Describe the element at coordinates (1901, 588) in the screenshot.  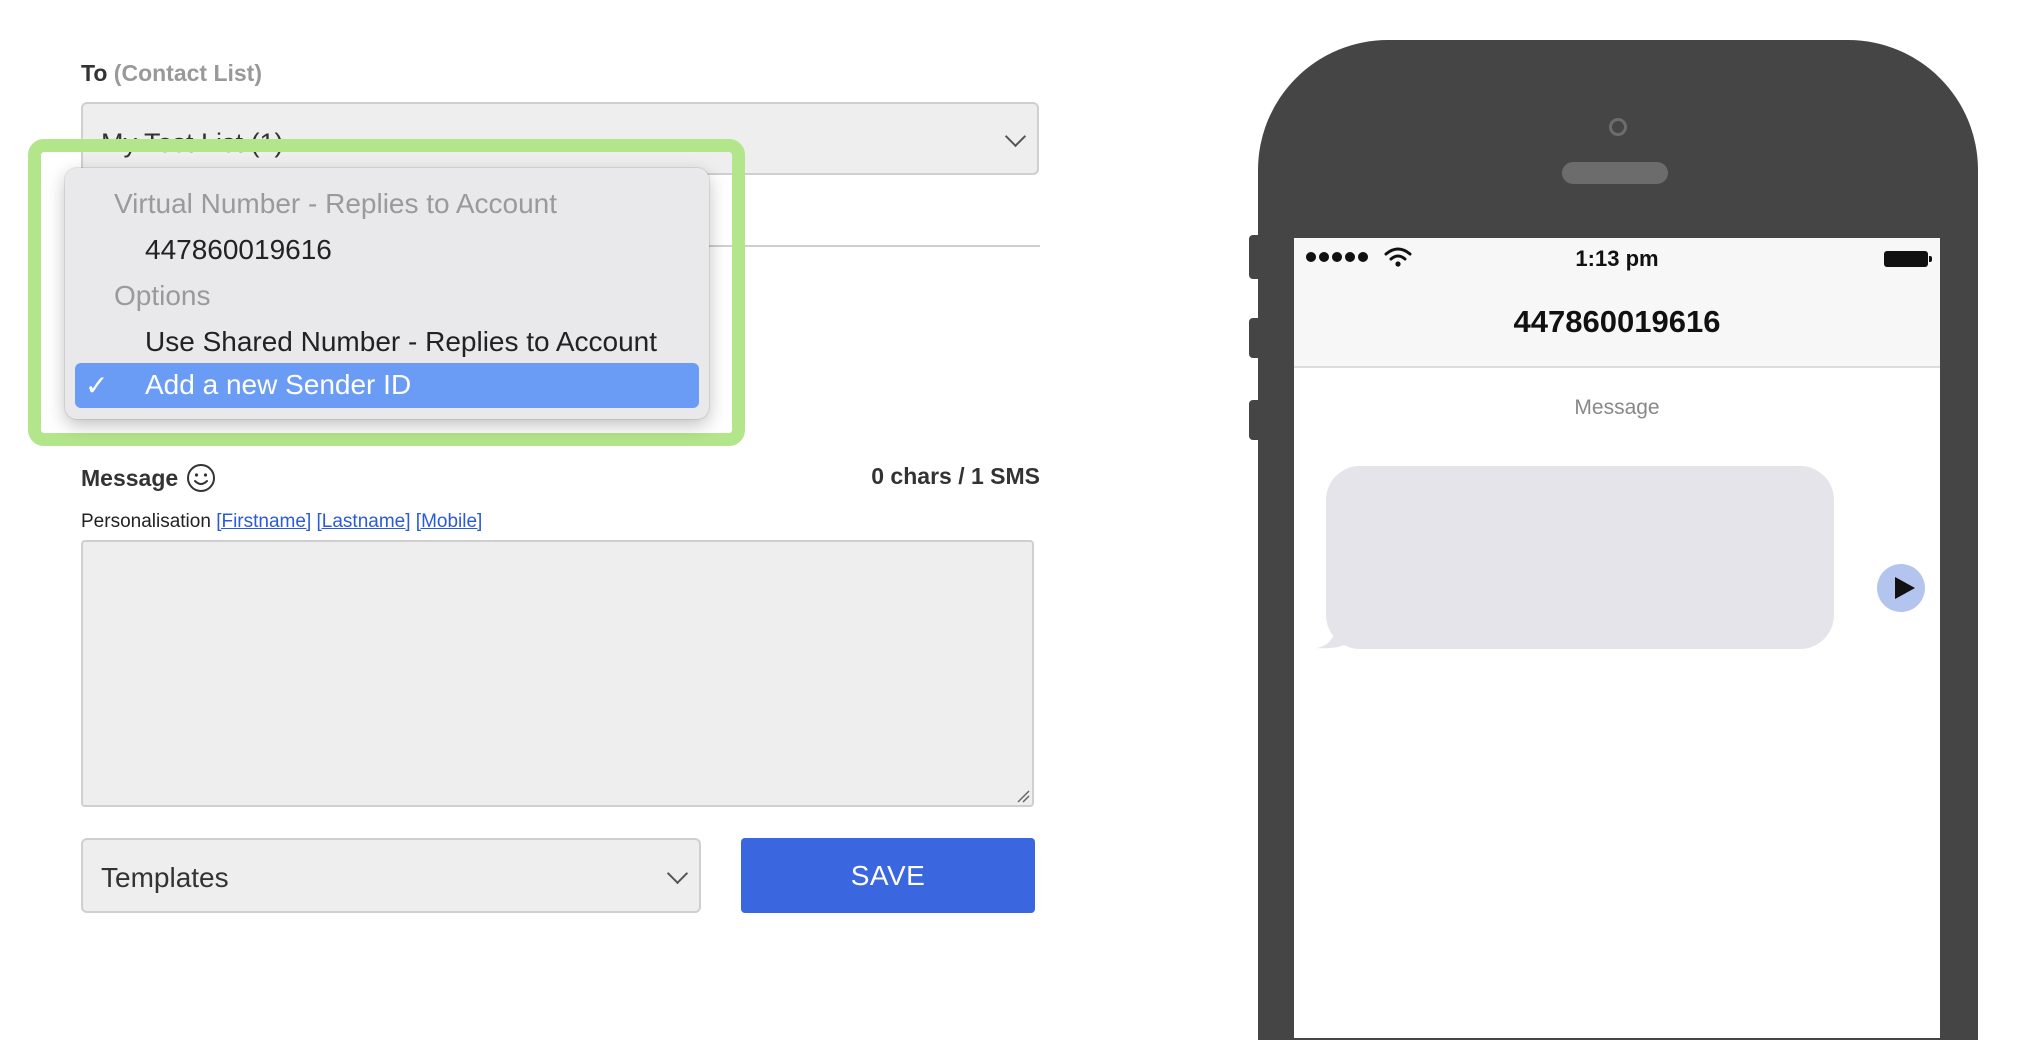
I see `send-play-icon` at that location.